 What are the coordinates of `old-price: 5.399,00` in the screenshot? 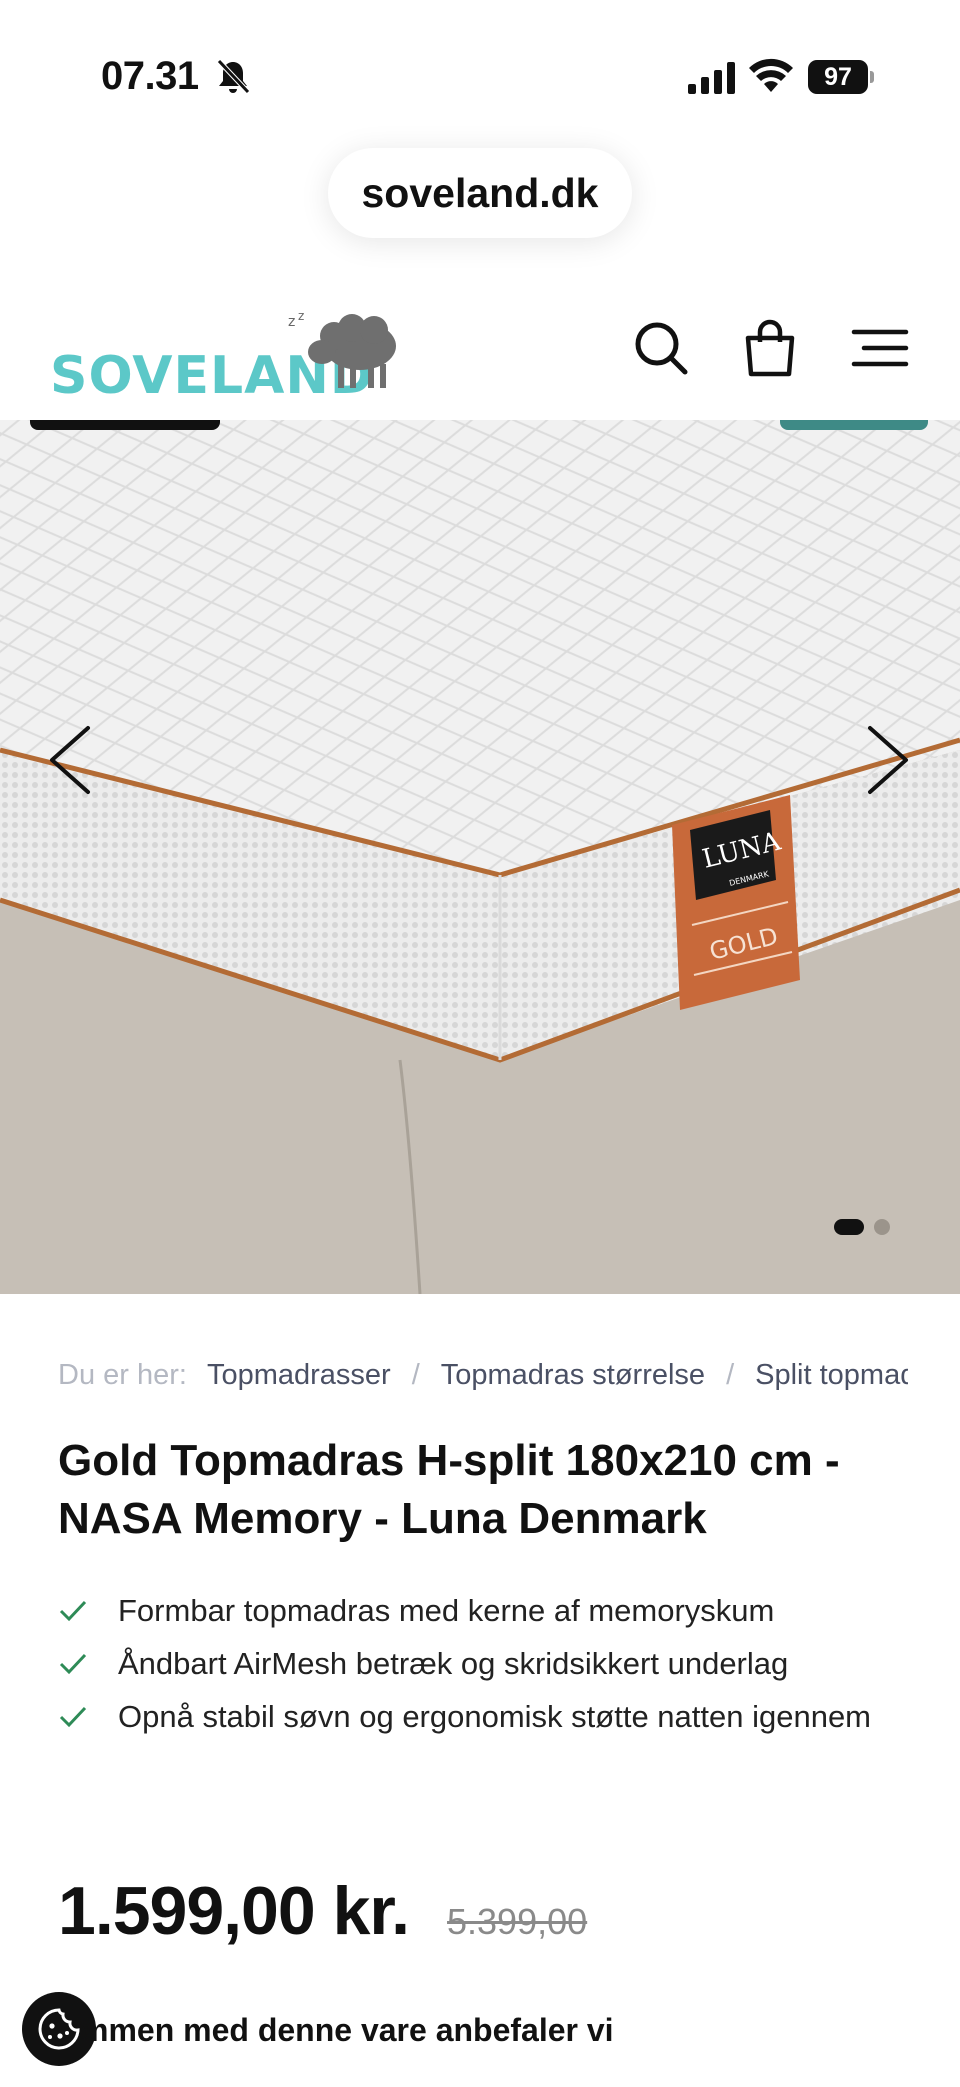 It's located at (517, 1921).